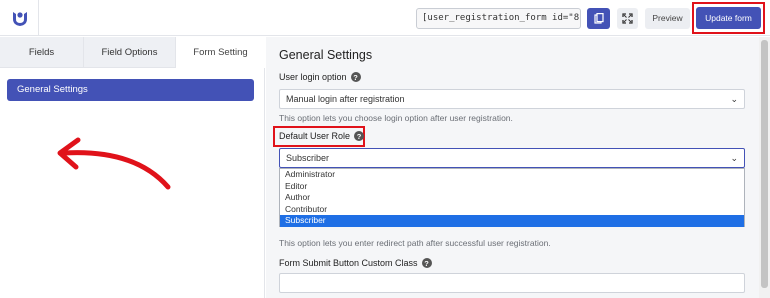 The width and height of the screenshot is (770, 298). I want to click on scrollbar-thumb, so click(764, 164).